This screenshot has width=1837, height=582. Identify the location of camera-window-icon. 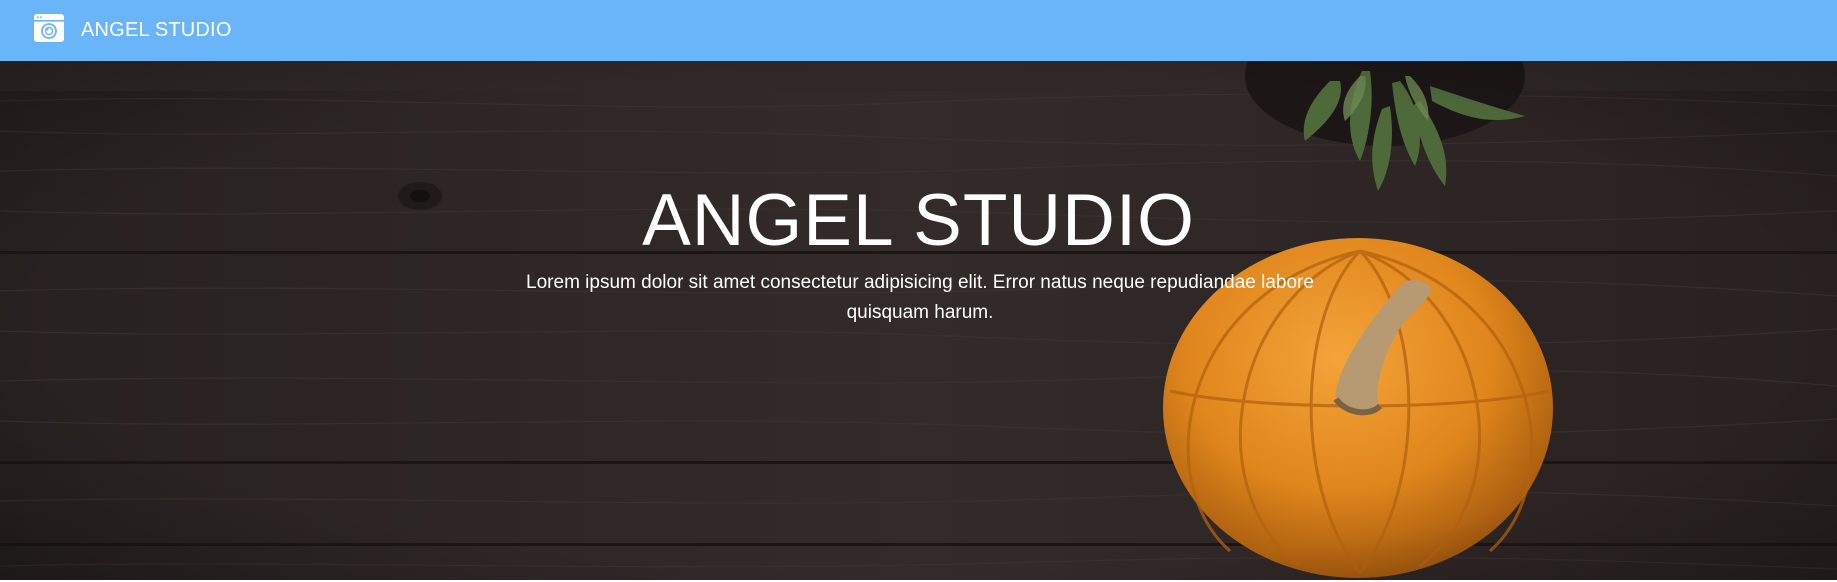
(49, 28).